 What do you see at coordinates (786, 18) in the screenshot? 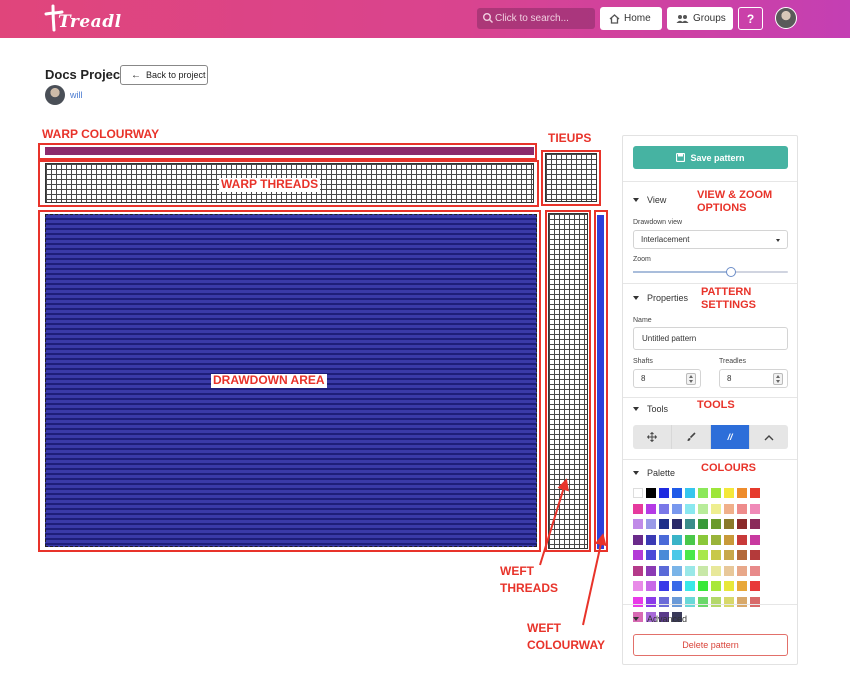
I see `user-avatar` at bounding box center [786, 18].